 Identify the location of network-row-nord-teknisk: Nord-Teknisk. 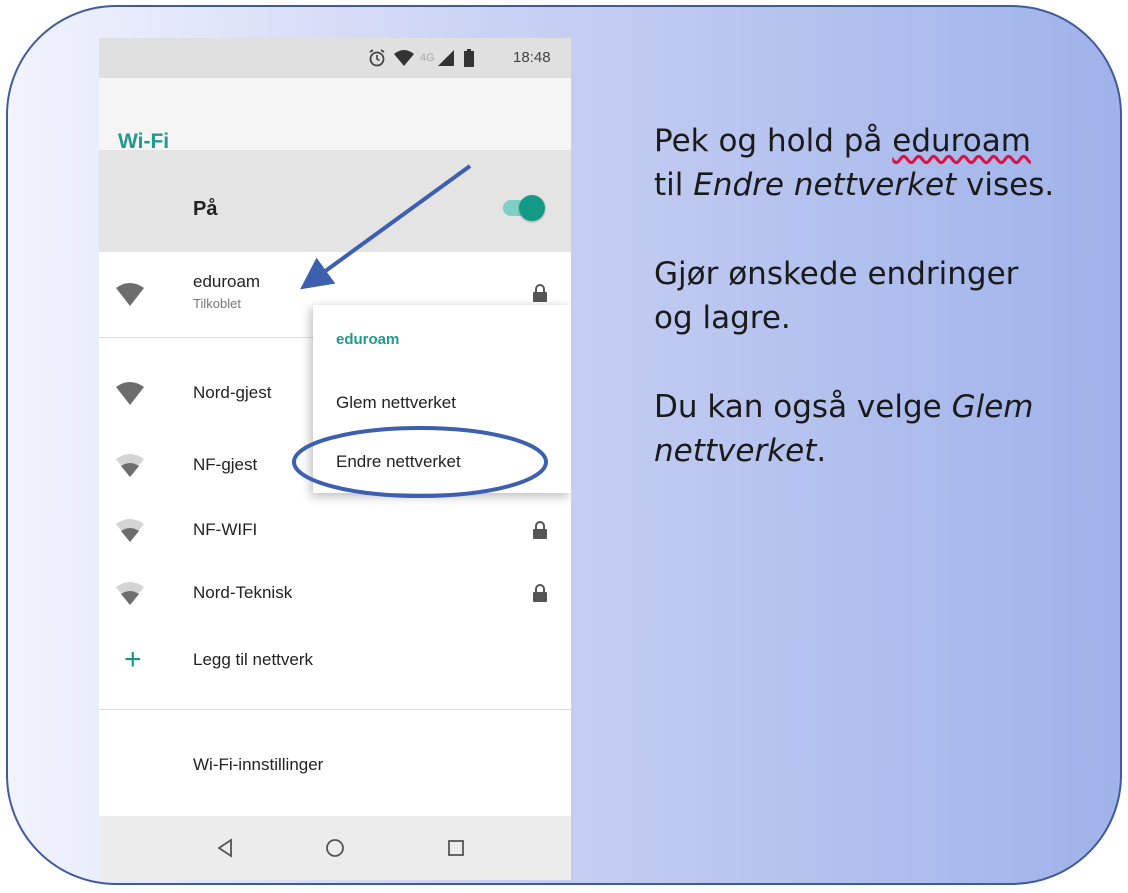
(335, 593).